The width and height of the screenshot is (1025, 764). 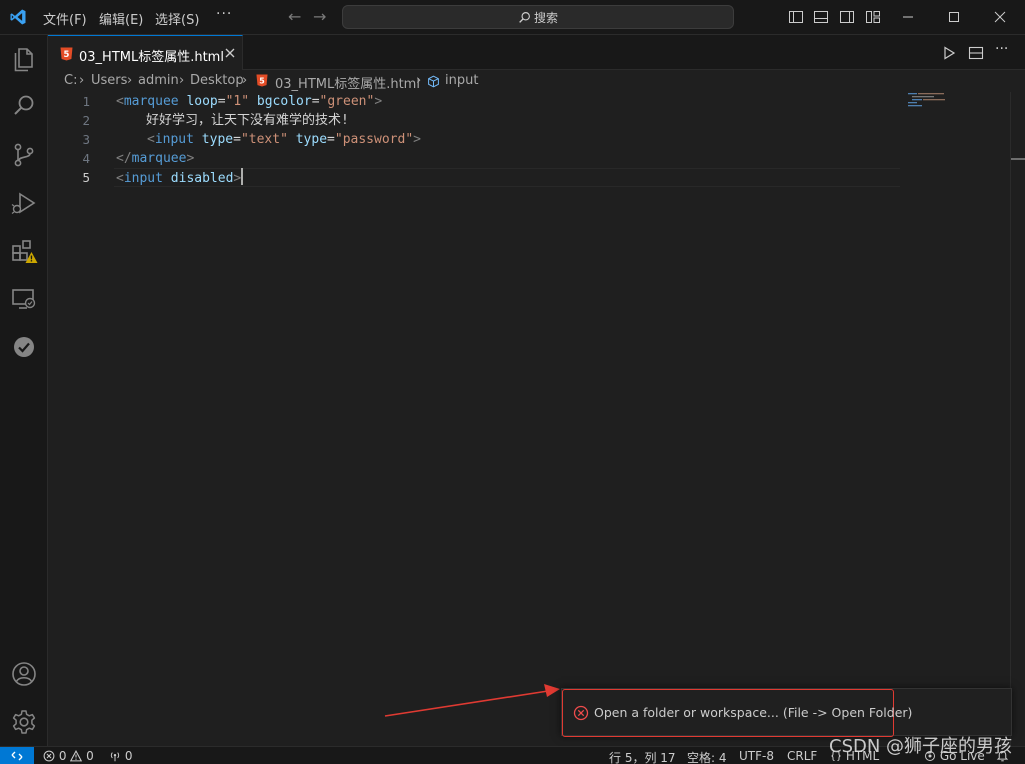 I want to click on minimap, so click(x=958, y=102).